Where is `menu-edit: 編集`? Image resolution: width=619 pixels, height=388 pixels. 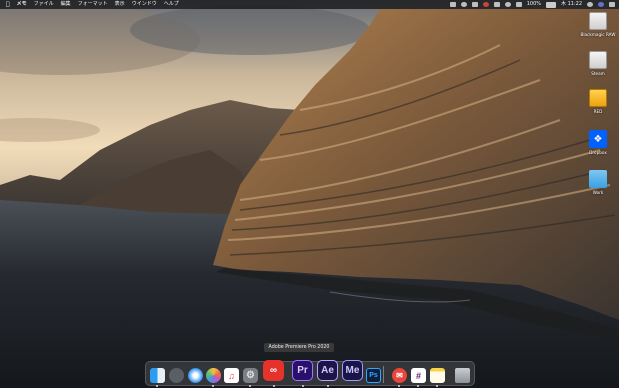 menu-edit: 編集 is located at coordinates (66, 4).